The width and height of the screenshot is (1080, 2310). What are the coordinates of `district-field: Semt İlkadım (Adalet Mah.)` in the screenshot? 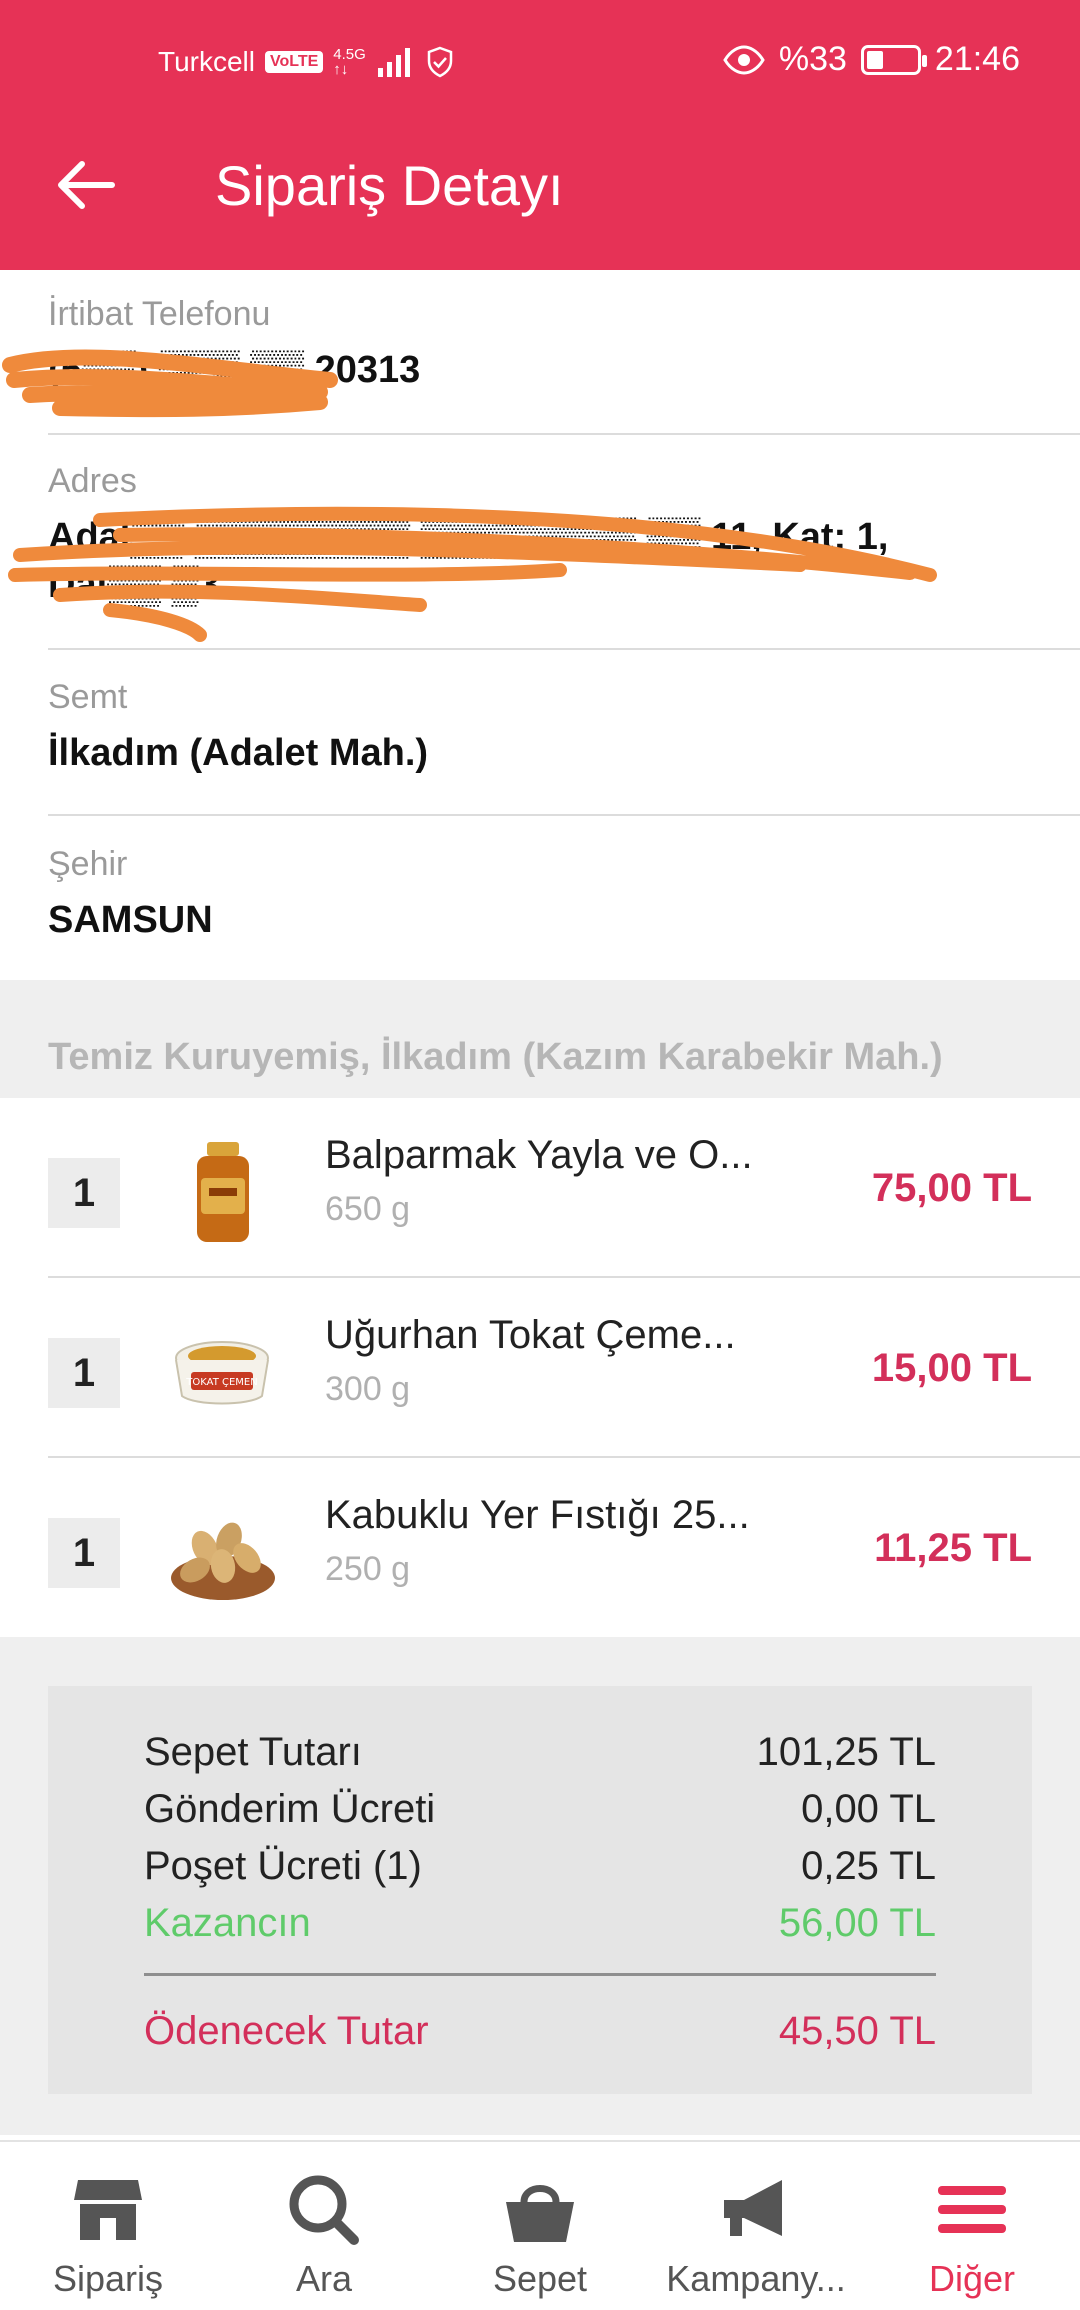 It's located at (564, 747).